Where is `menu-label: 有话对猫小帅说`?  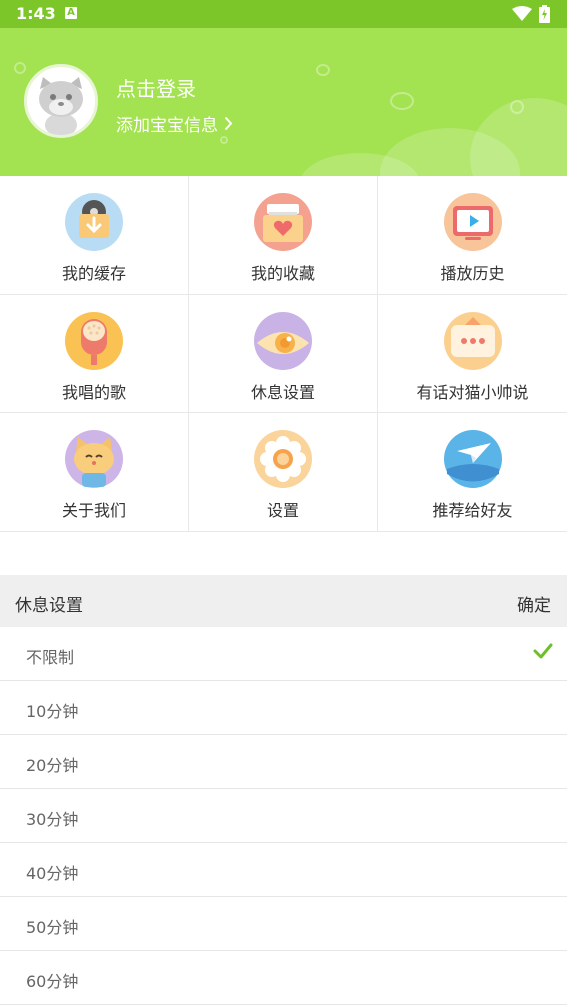
menu-label: 有话对猫小帅说 is located at coordinates (472, 392).